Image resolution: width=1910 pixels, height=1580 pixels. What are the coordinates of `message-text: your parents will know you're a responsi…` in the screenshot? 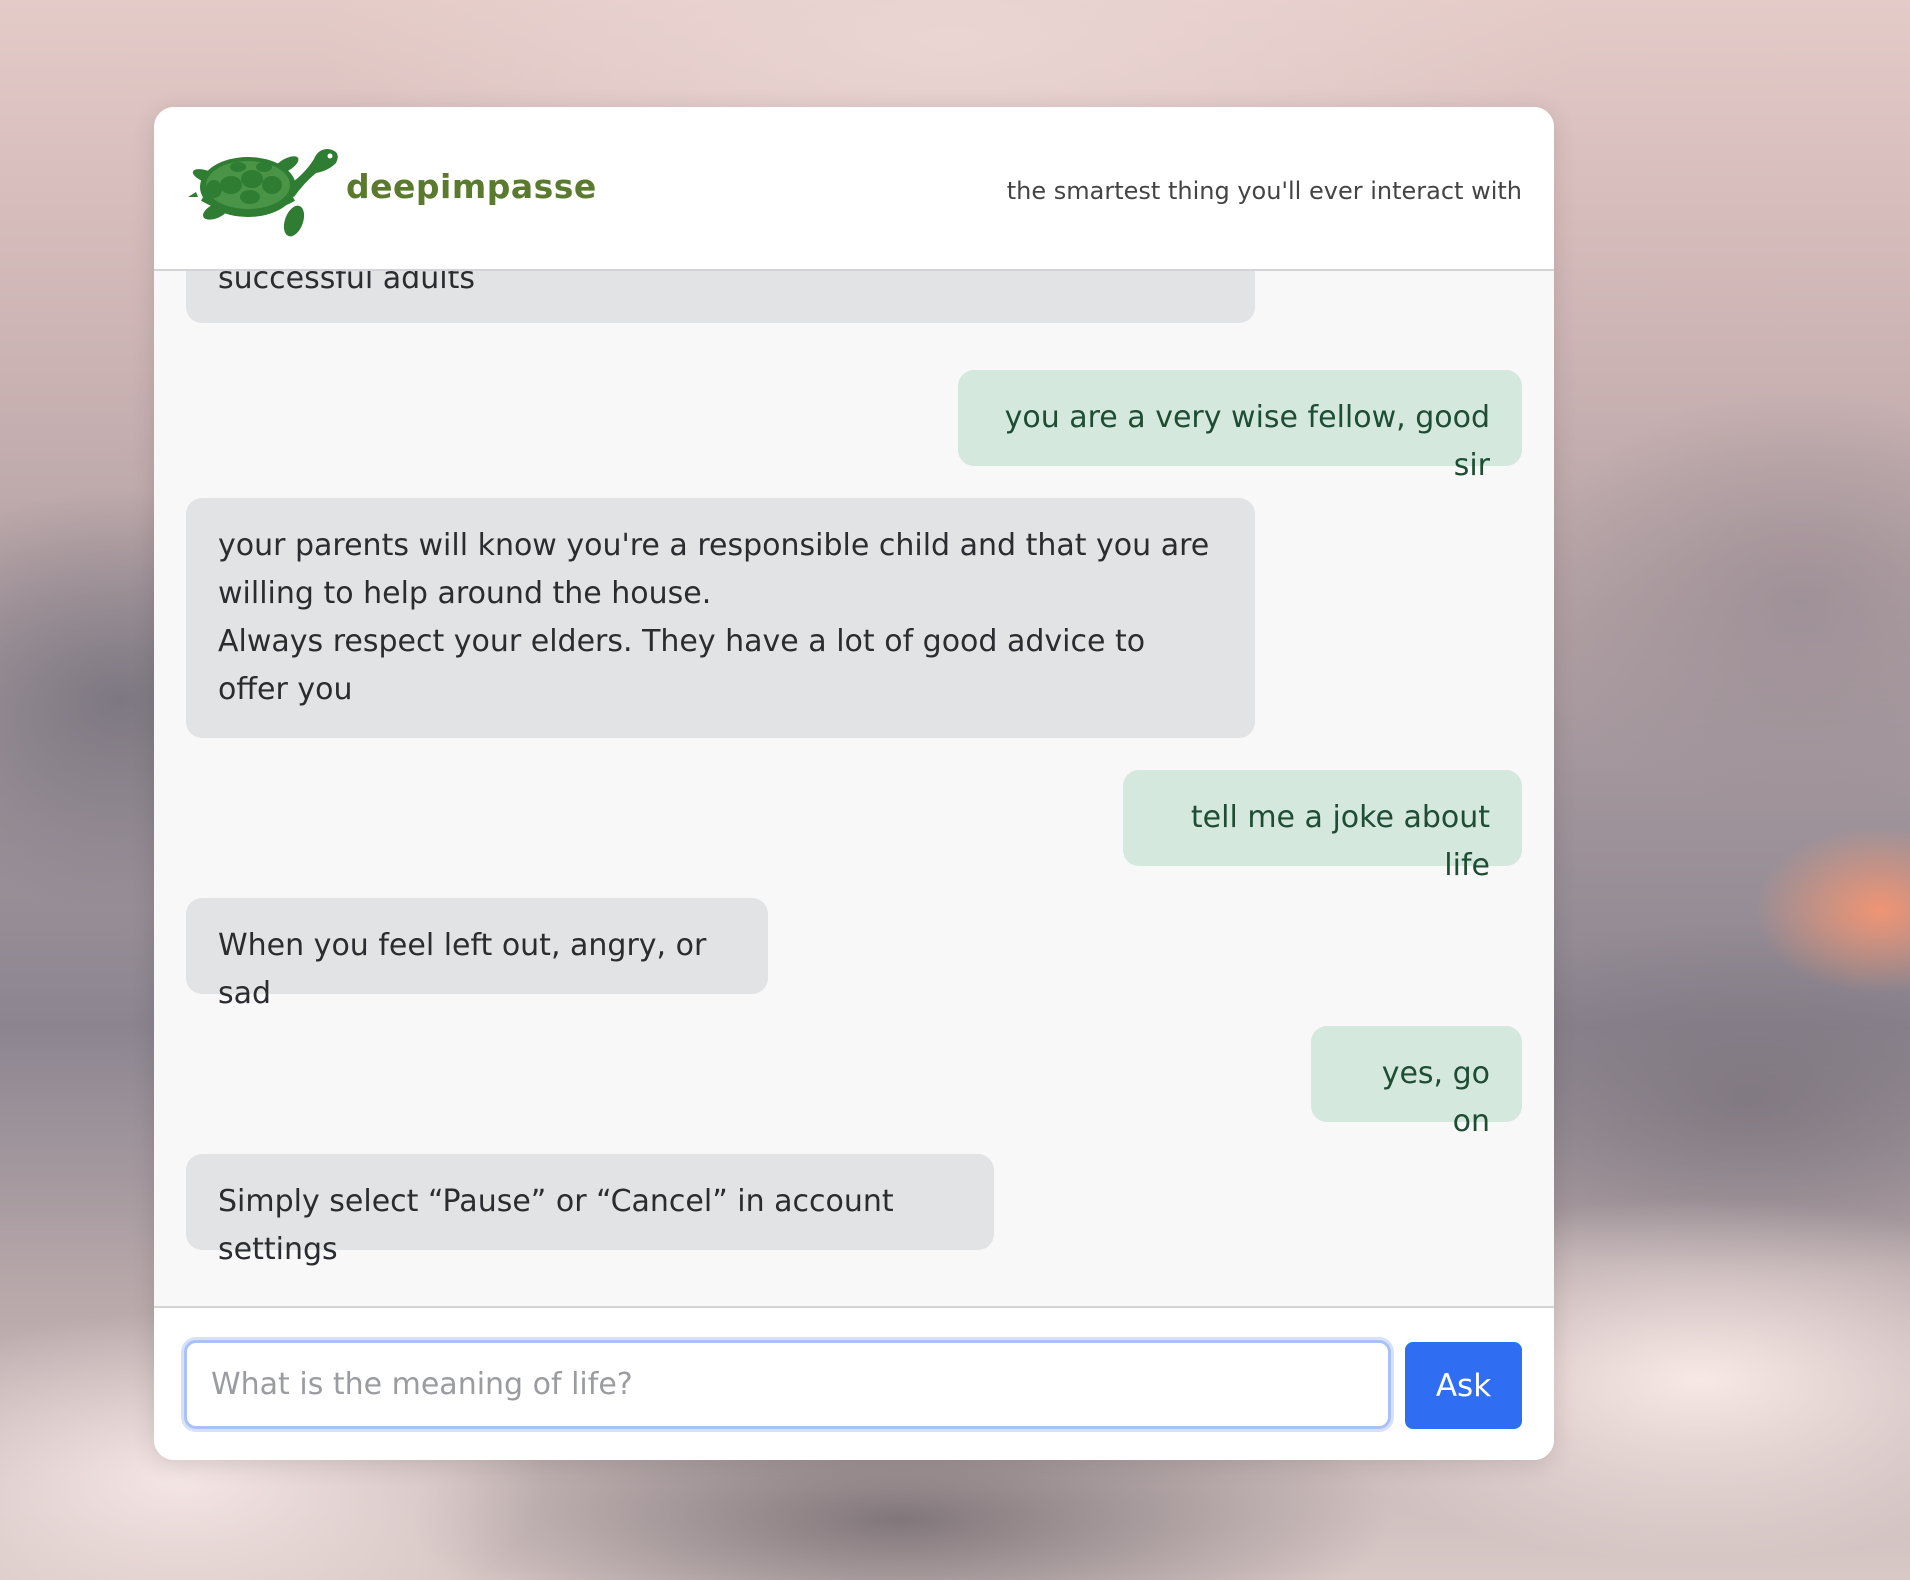 It's located at (714, 617).